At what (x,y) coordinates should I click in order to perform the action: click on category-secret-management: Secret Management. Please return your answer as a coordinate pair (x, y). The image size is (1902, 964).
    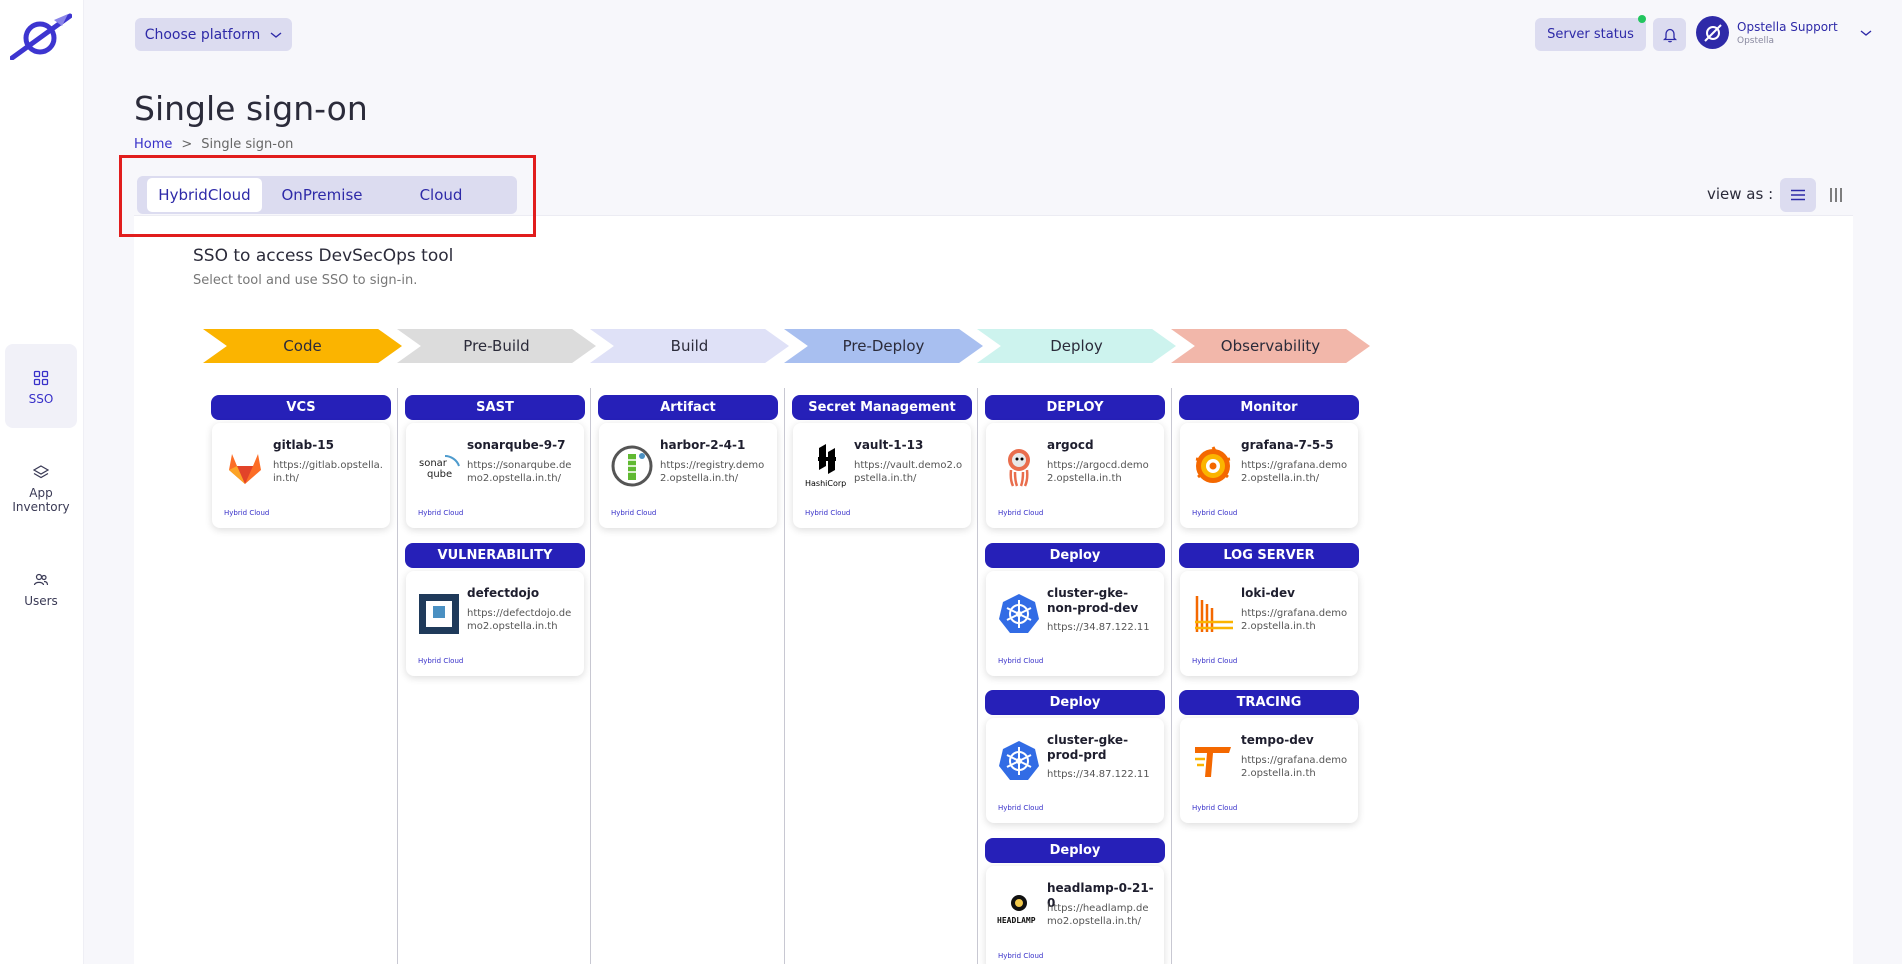
    Looking at the image, I should click on (882, 407).